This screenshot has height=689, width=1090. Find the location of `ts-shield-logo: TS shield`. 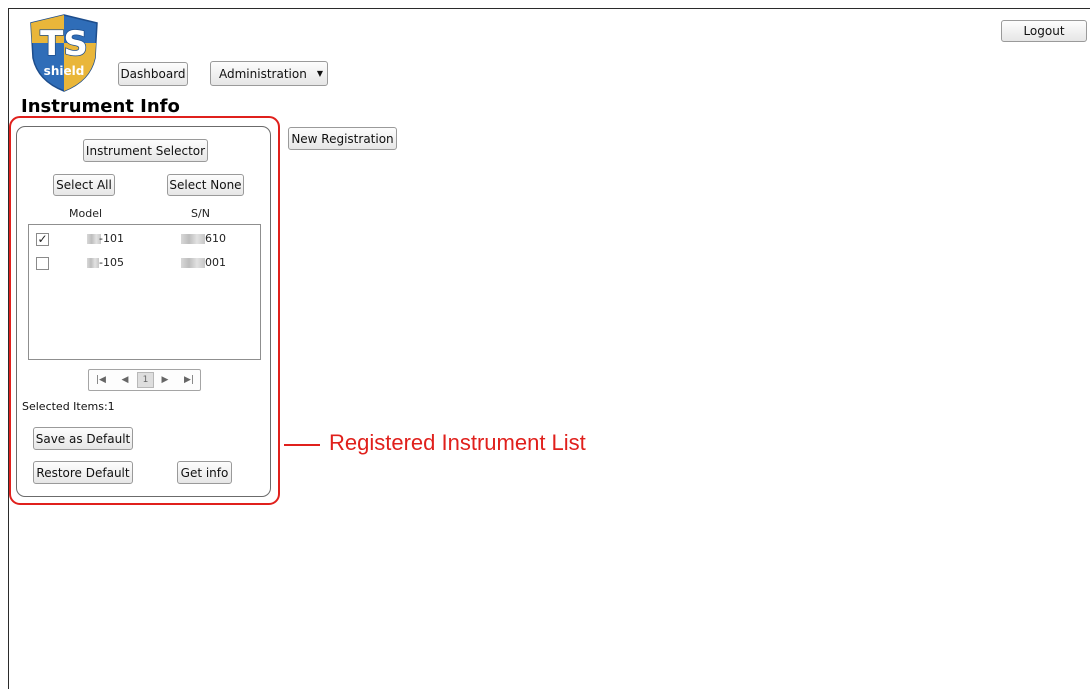

ts-shield-logo: TS shield is located at coordinates (64, 53).